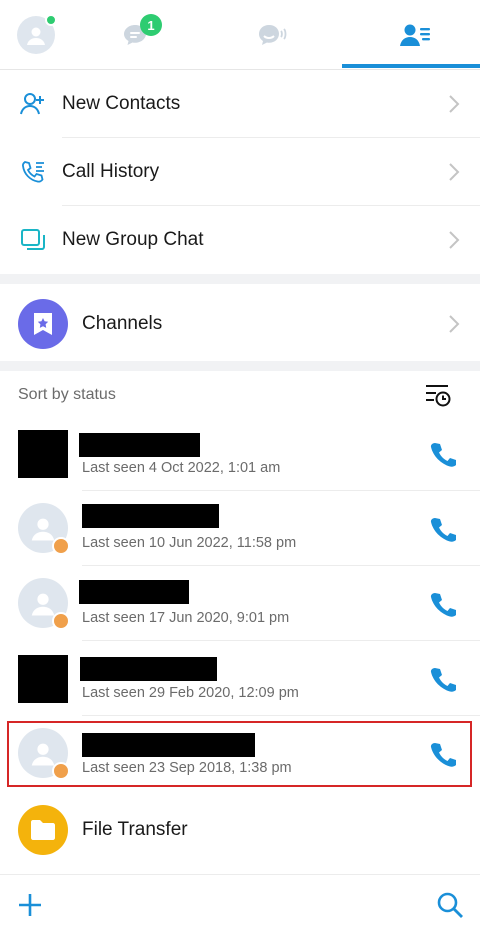 This screenshot has height=933, width=480. What do you see at coordinates (240, 453) in the screenshot?
I see `contact-row: Last seen 4 Oct 2022, 1:01 am` at bounding box center [240, 453].